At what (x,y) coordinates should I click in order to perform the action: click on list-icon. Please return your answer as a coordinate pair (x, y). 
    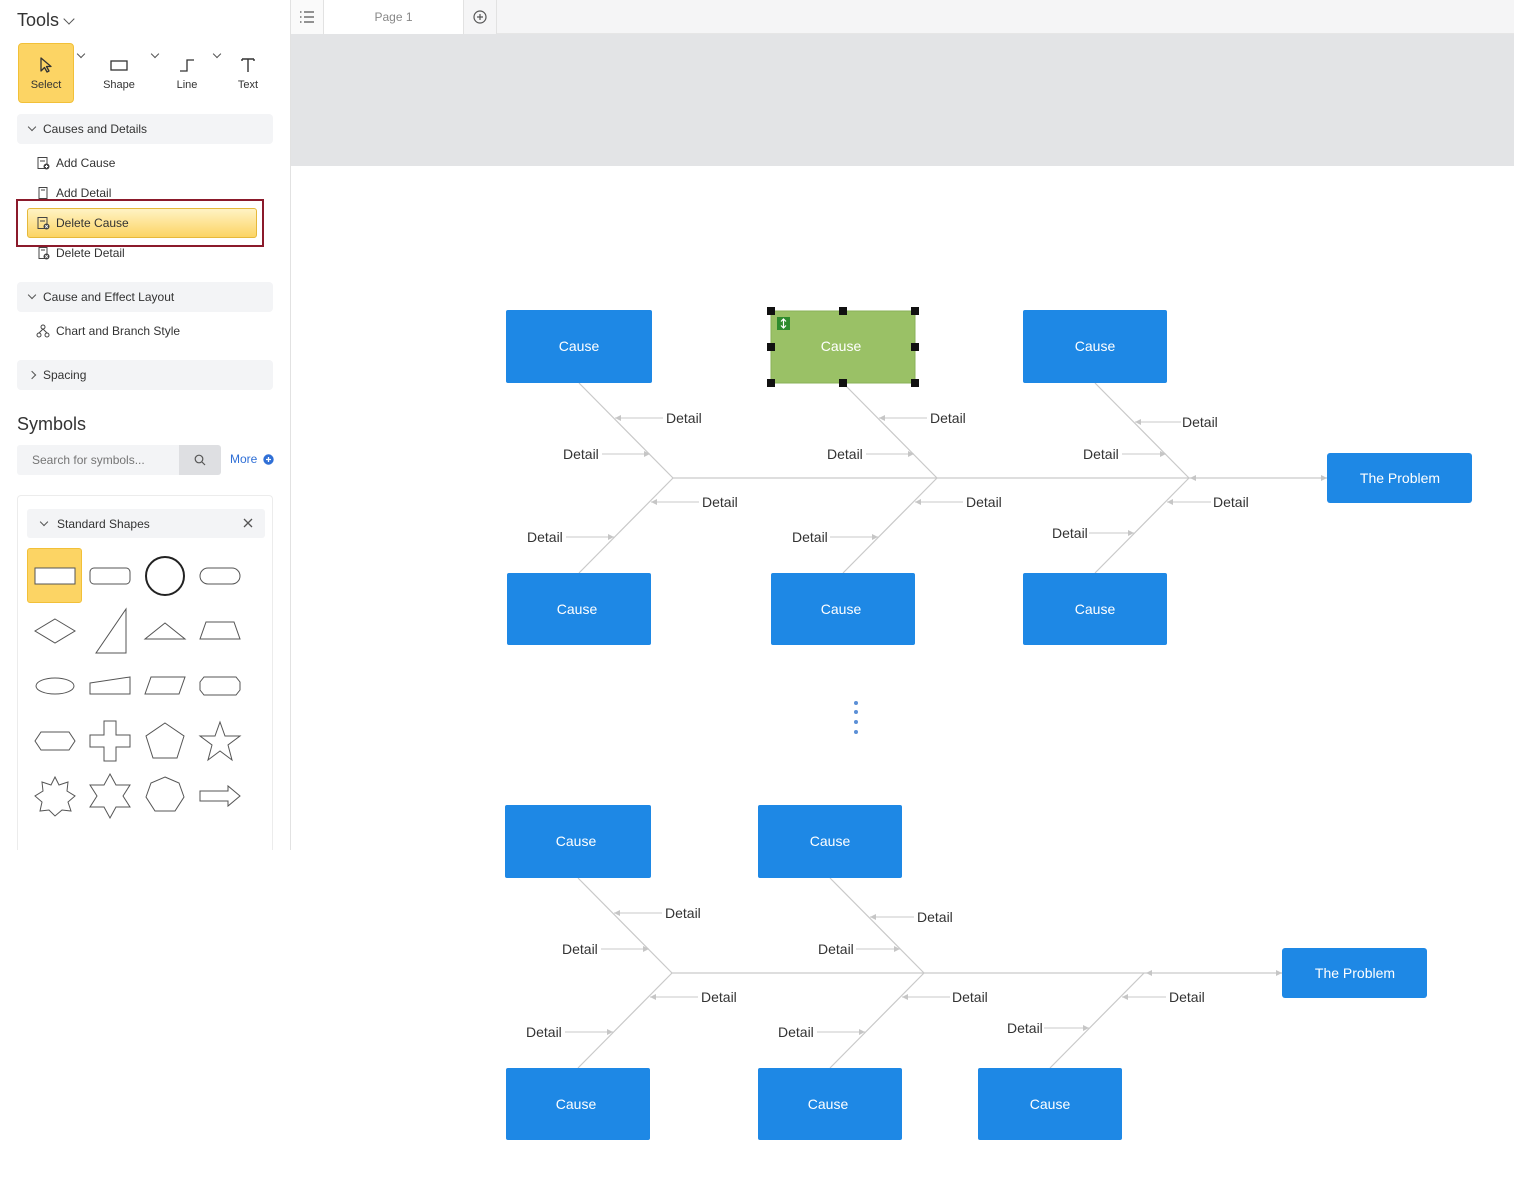
    Looking at the image, I should click on (307, 17).